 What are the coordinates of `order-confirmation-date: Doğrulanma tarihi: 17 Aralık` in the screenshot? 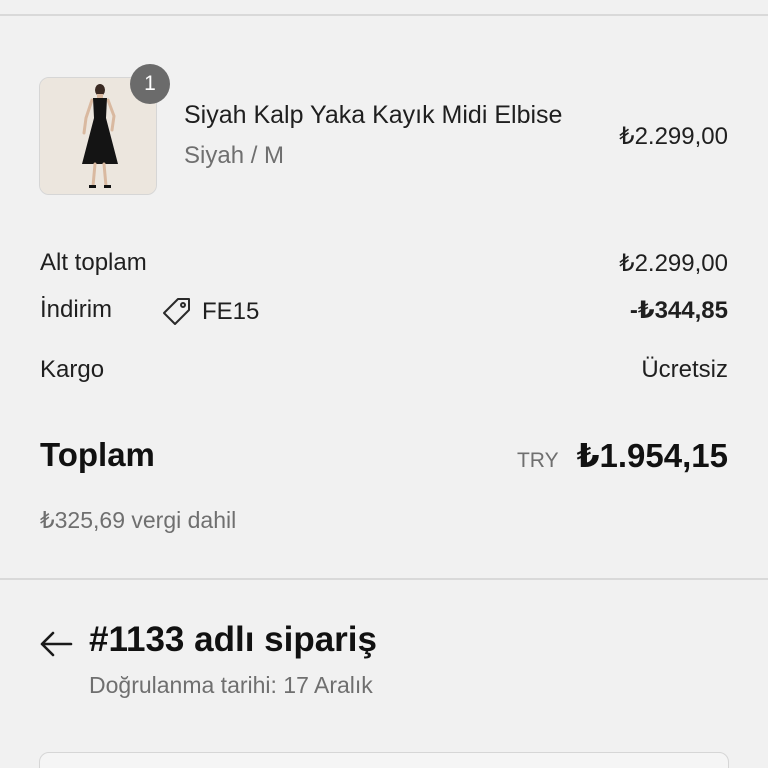 It's located at (231, 685).